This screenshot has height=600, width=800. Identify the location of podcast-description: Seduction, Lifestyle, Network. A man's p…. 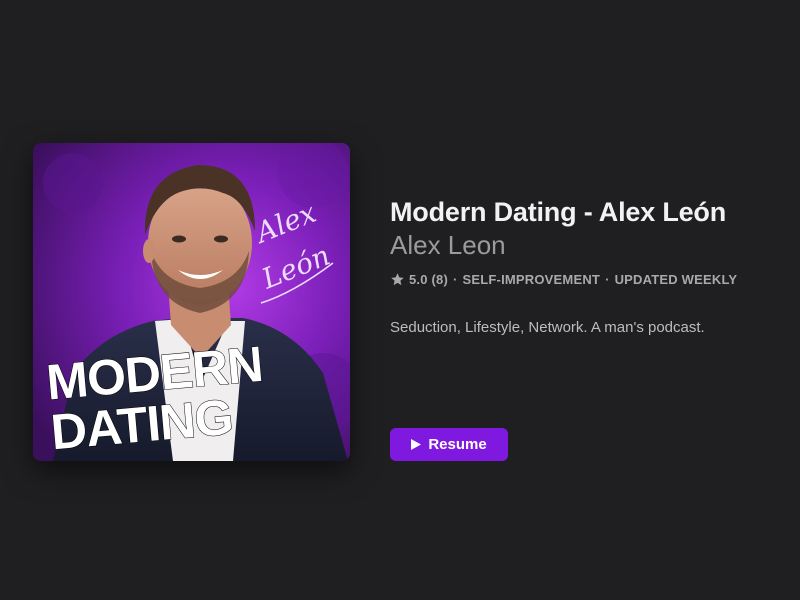
(547, 327).